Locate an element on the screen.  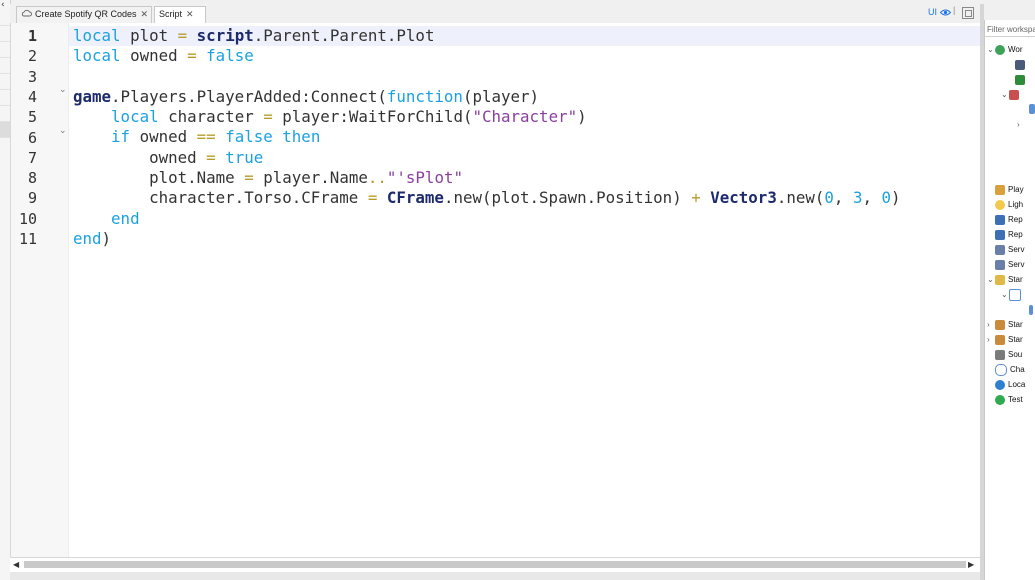
server-icon is located at coordinates (1000, 249).